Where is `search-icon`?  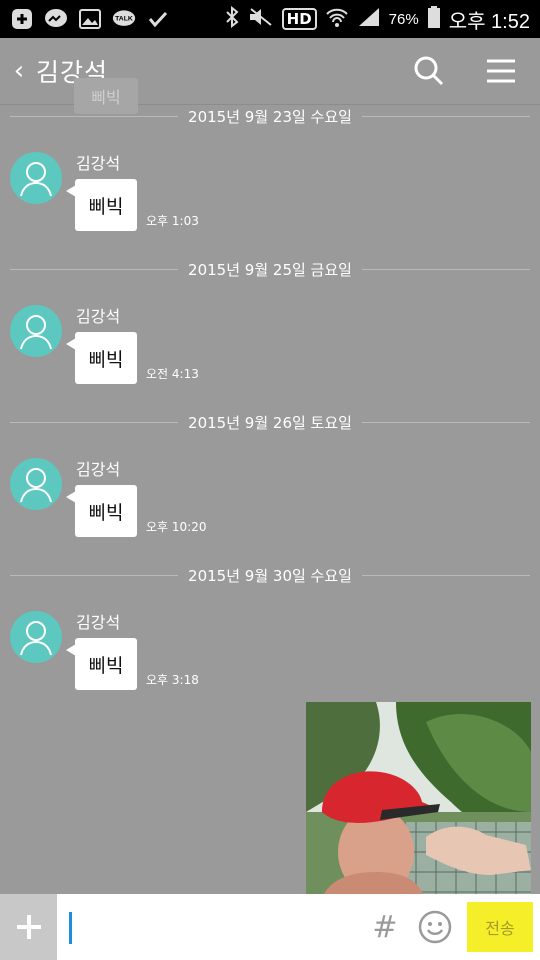
search-icon is located at coordinates (429, 71).